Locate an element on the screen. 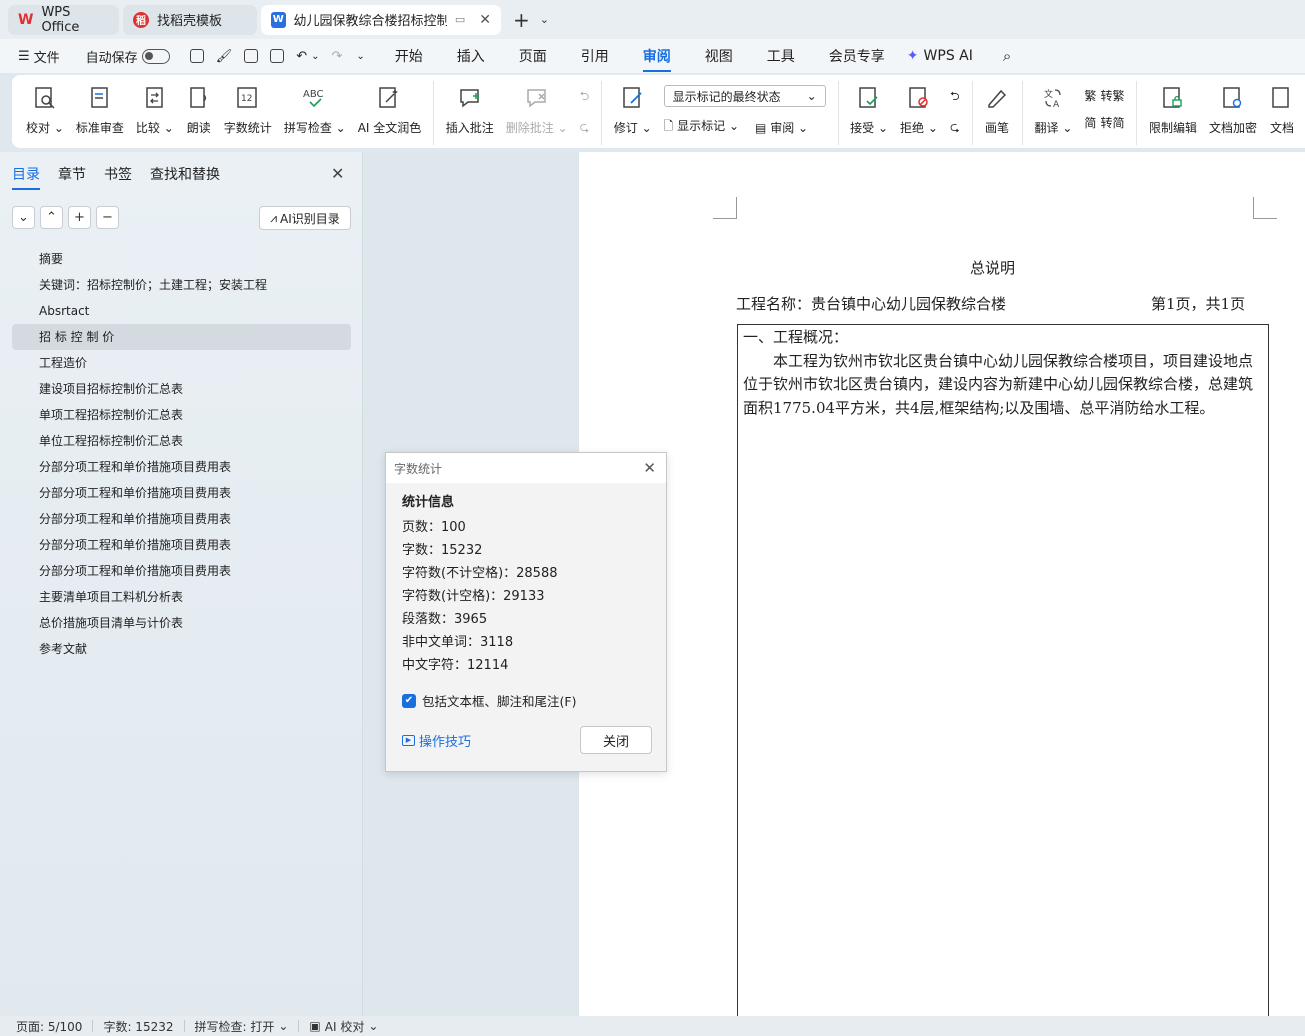  dialog-footer: ▶ 操作技巧 关闭 is located at coordinates (527, 740).